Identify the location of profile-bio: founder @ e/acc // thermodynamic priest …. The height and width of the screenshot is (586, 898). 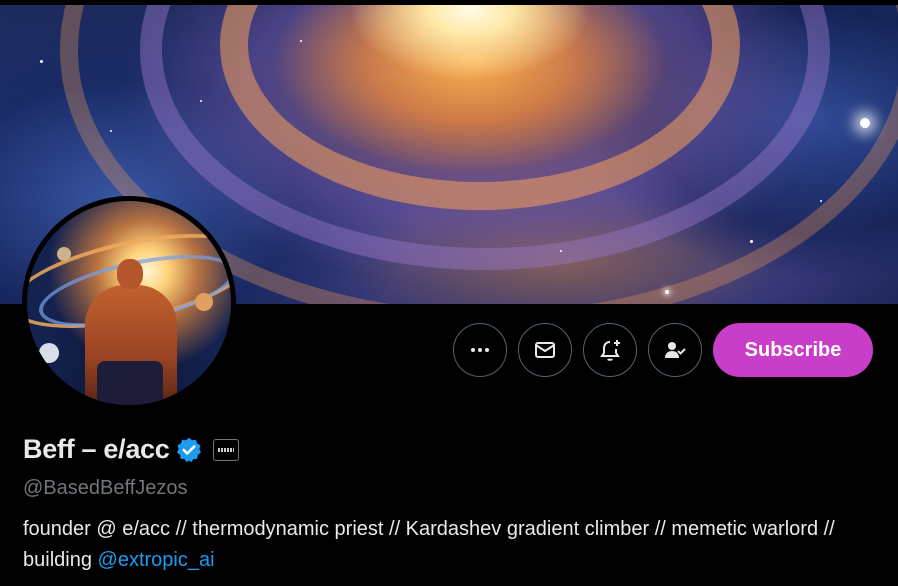
(453, 545).